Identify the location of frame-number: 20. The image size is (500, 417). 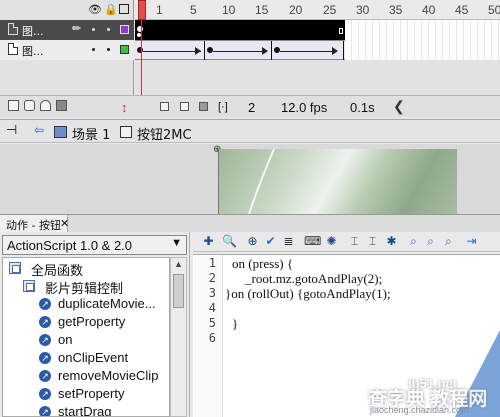
(296, 10).